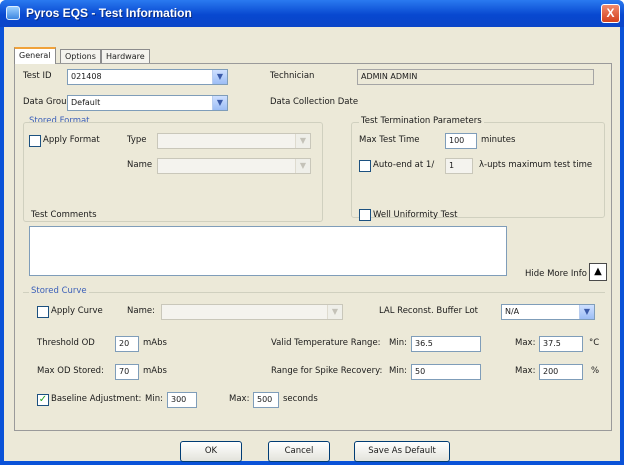 The width and height of the screenshot is (624, 465). What do you see at coordinates (80, 56) in the screenshot?
I see `tab-options: Options` at bounding box center [80, 56].